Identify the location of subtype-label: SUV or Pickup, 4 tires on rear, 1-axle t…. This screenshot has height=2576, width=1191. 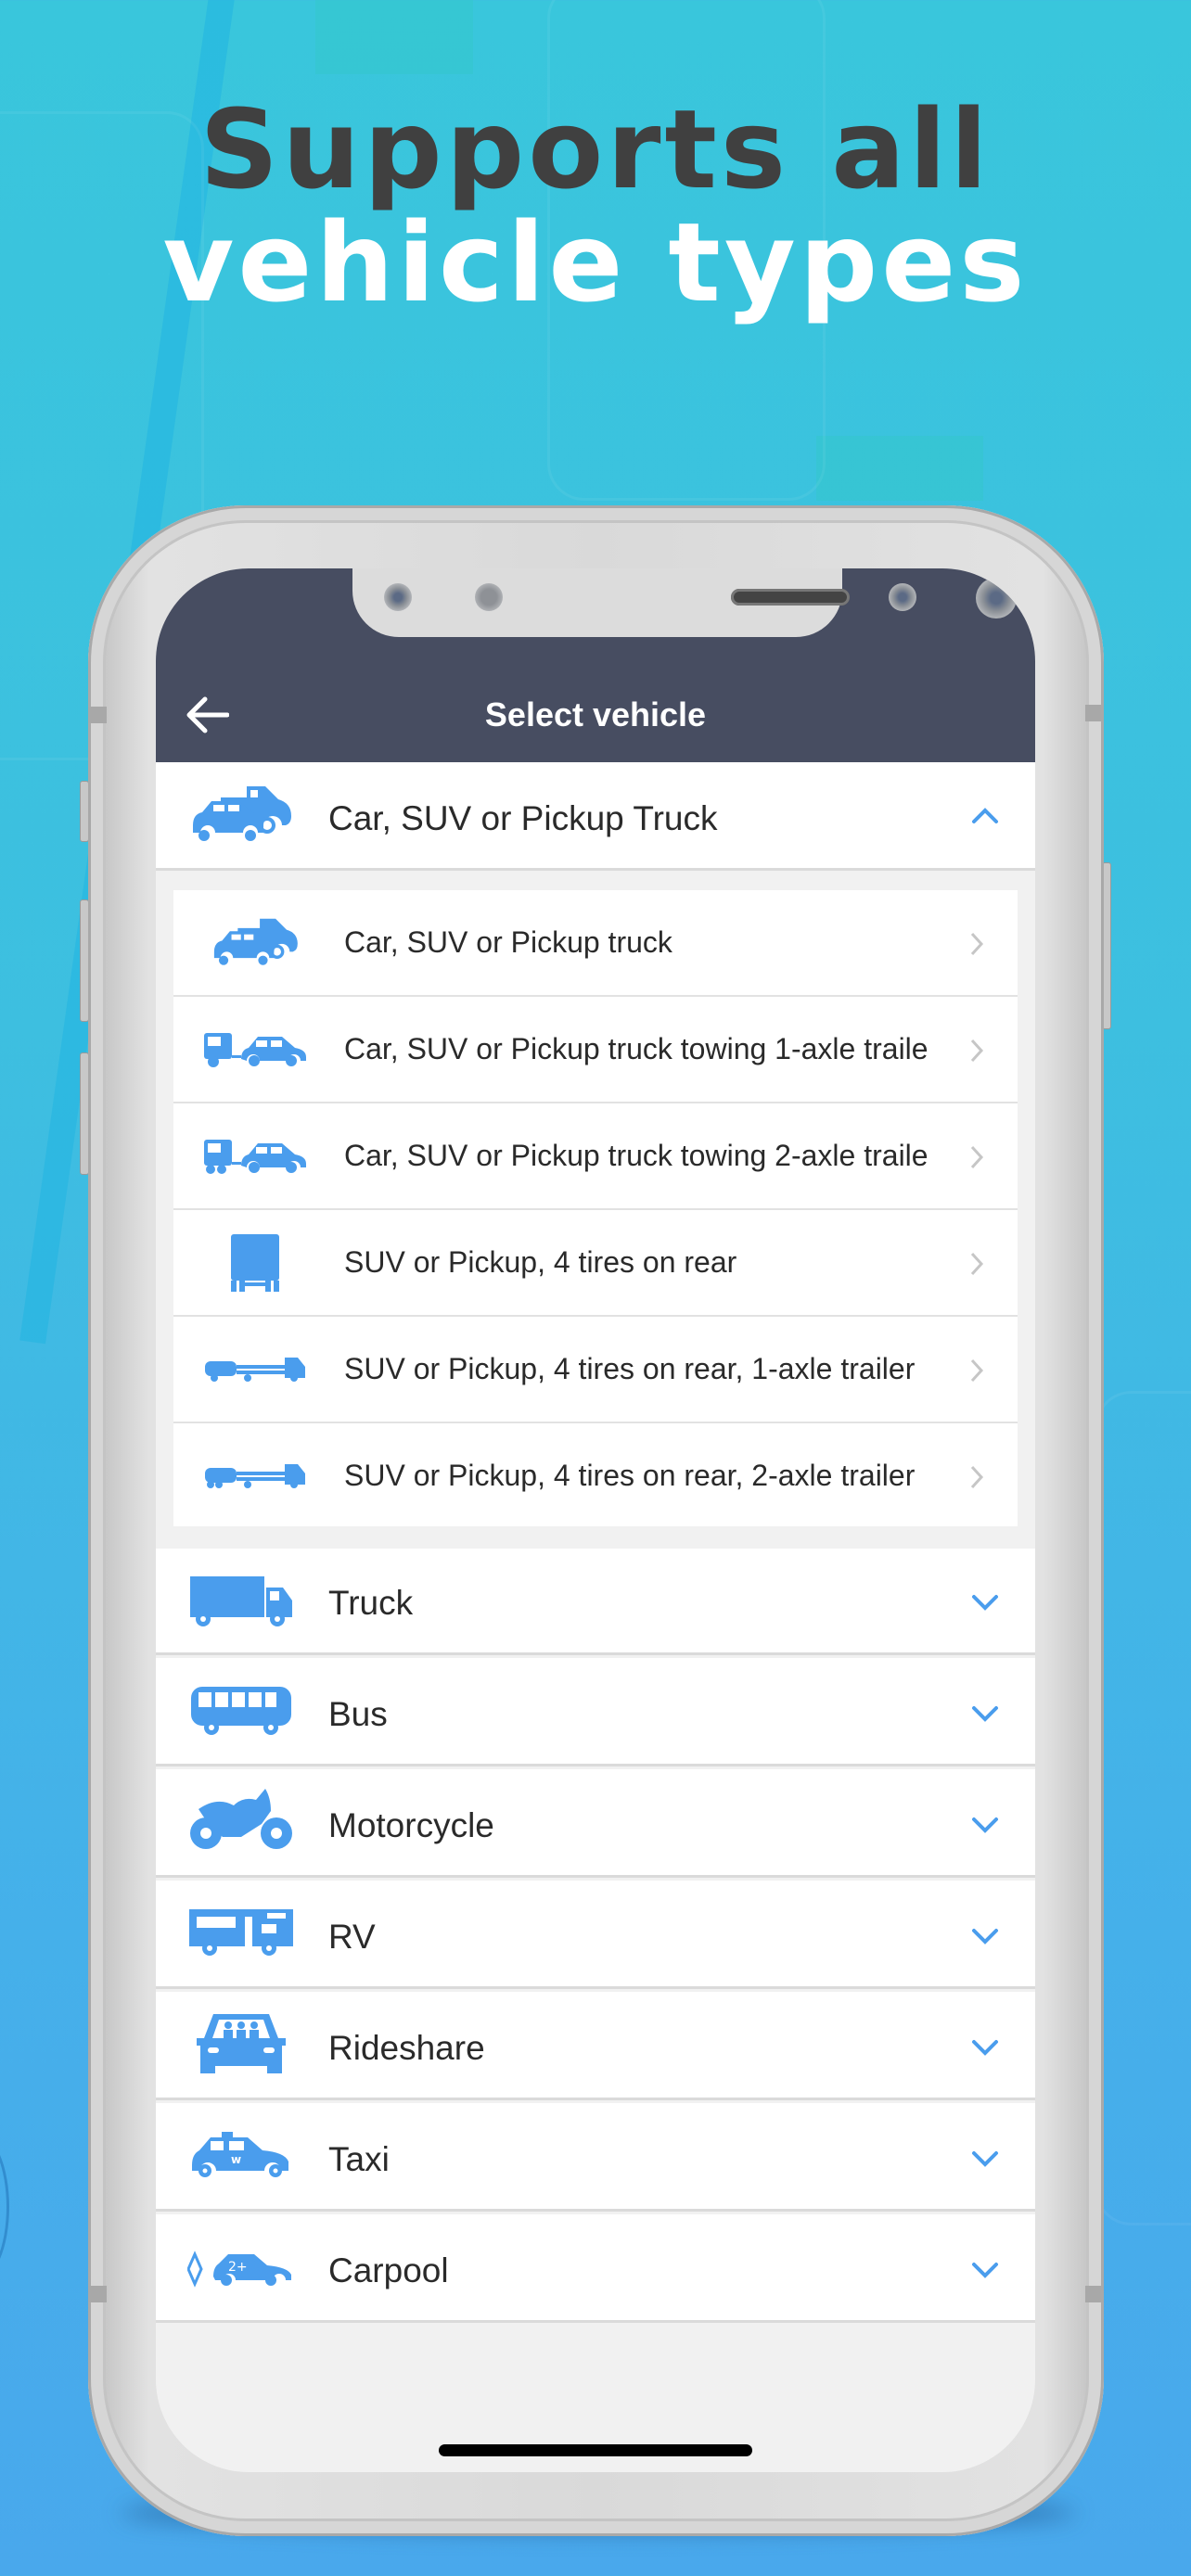
(630, 1368).